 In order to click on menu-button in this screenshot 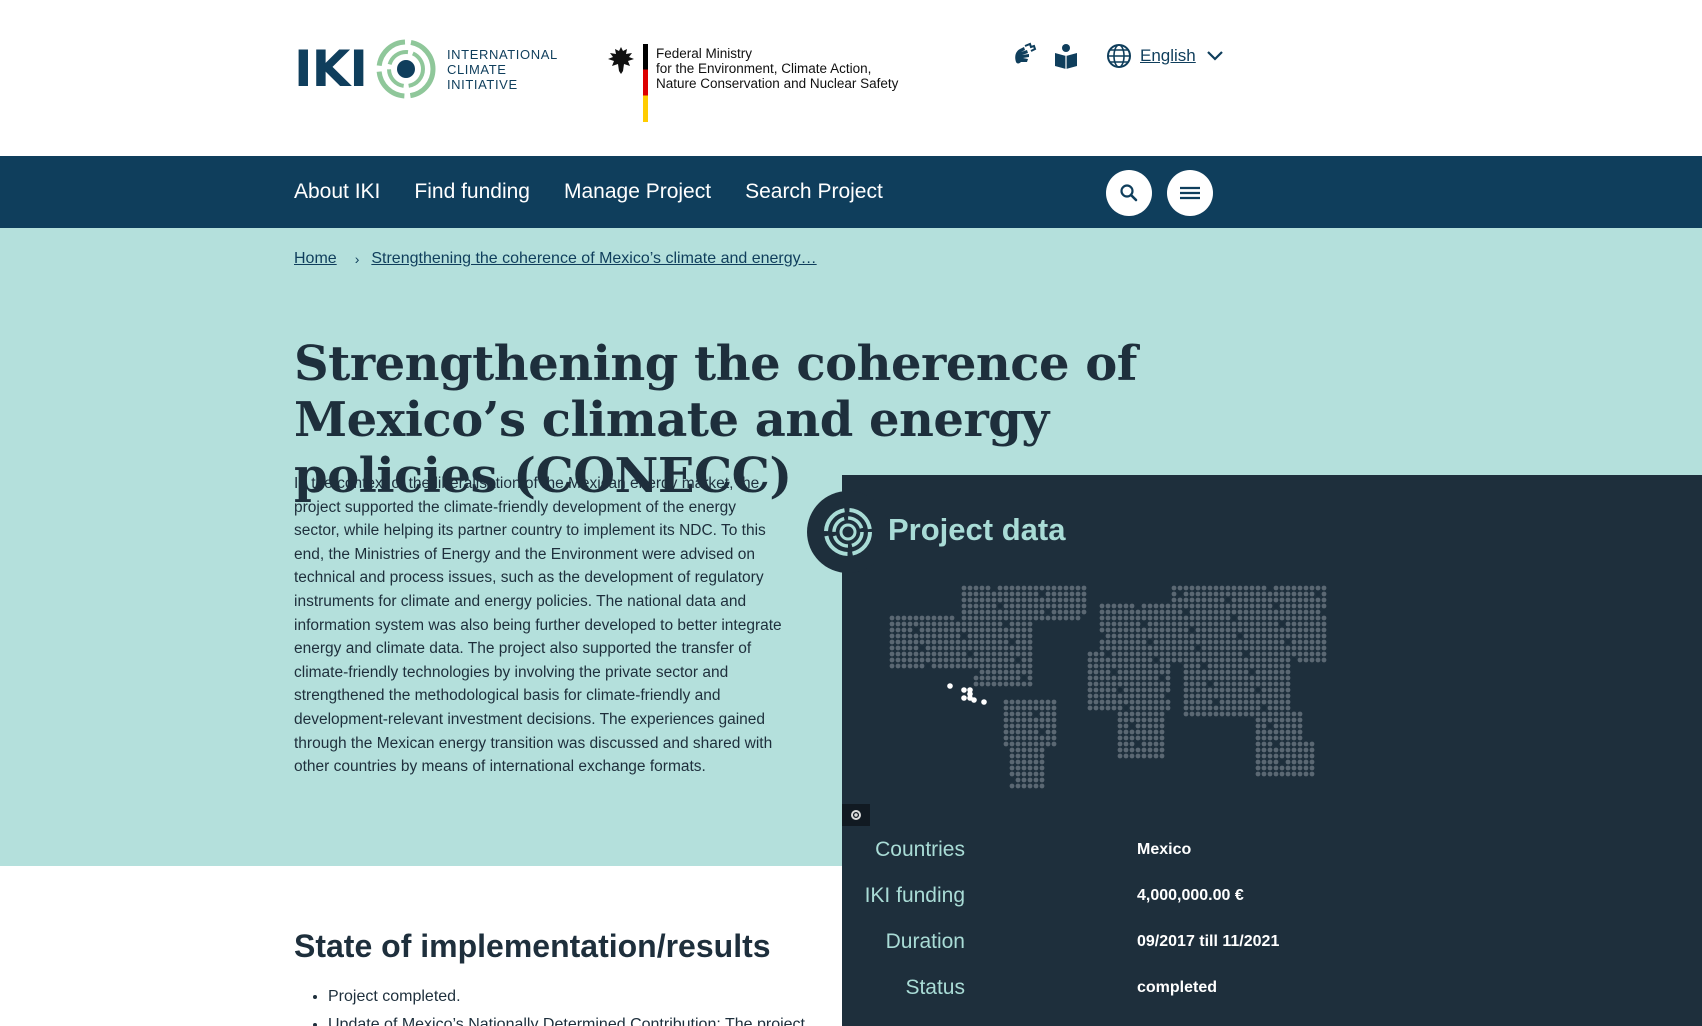, I will do `click(1190, 193)`.